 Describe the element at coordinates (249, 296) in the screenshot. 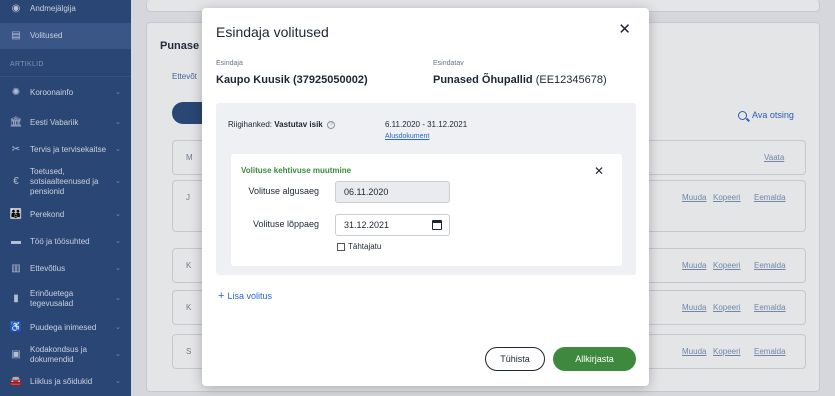

I see `add-authorization-label: Lisa volitus` at that location.